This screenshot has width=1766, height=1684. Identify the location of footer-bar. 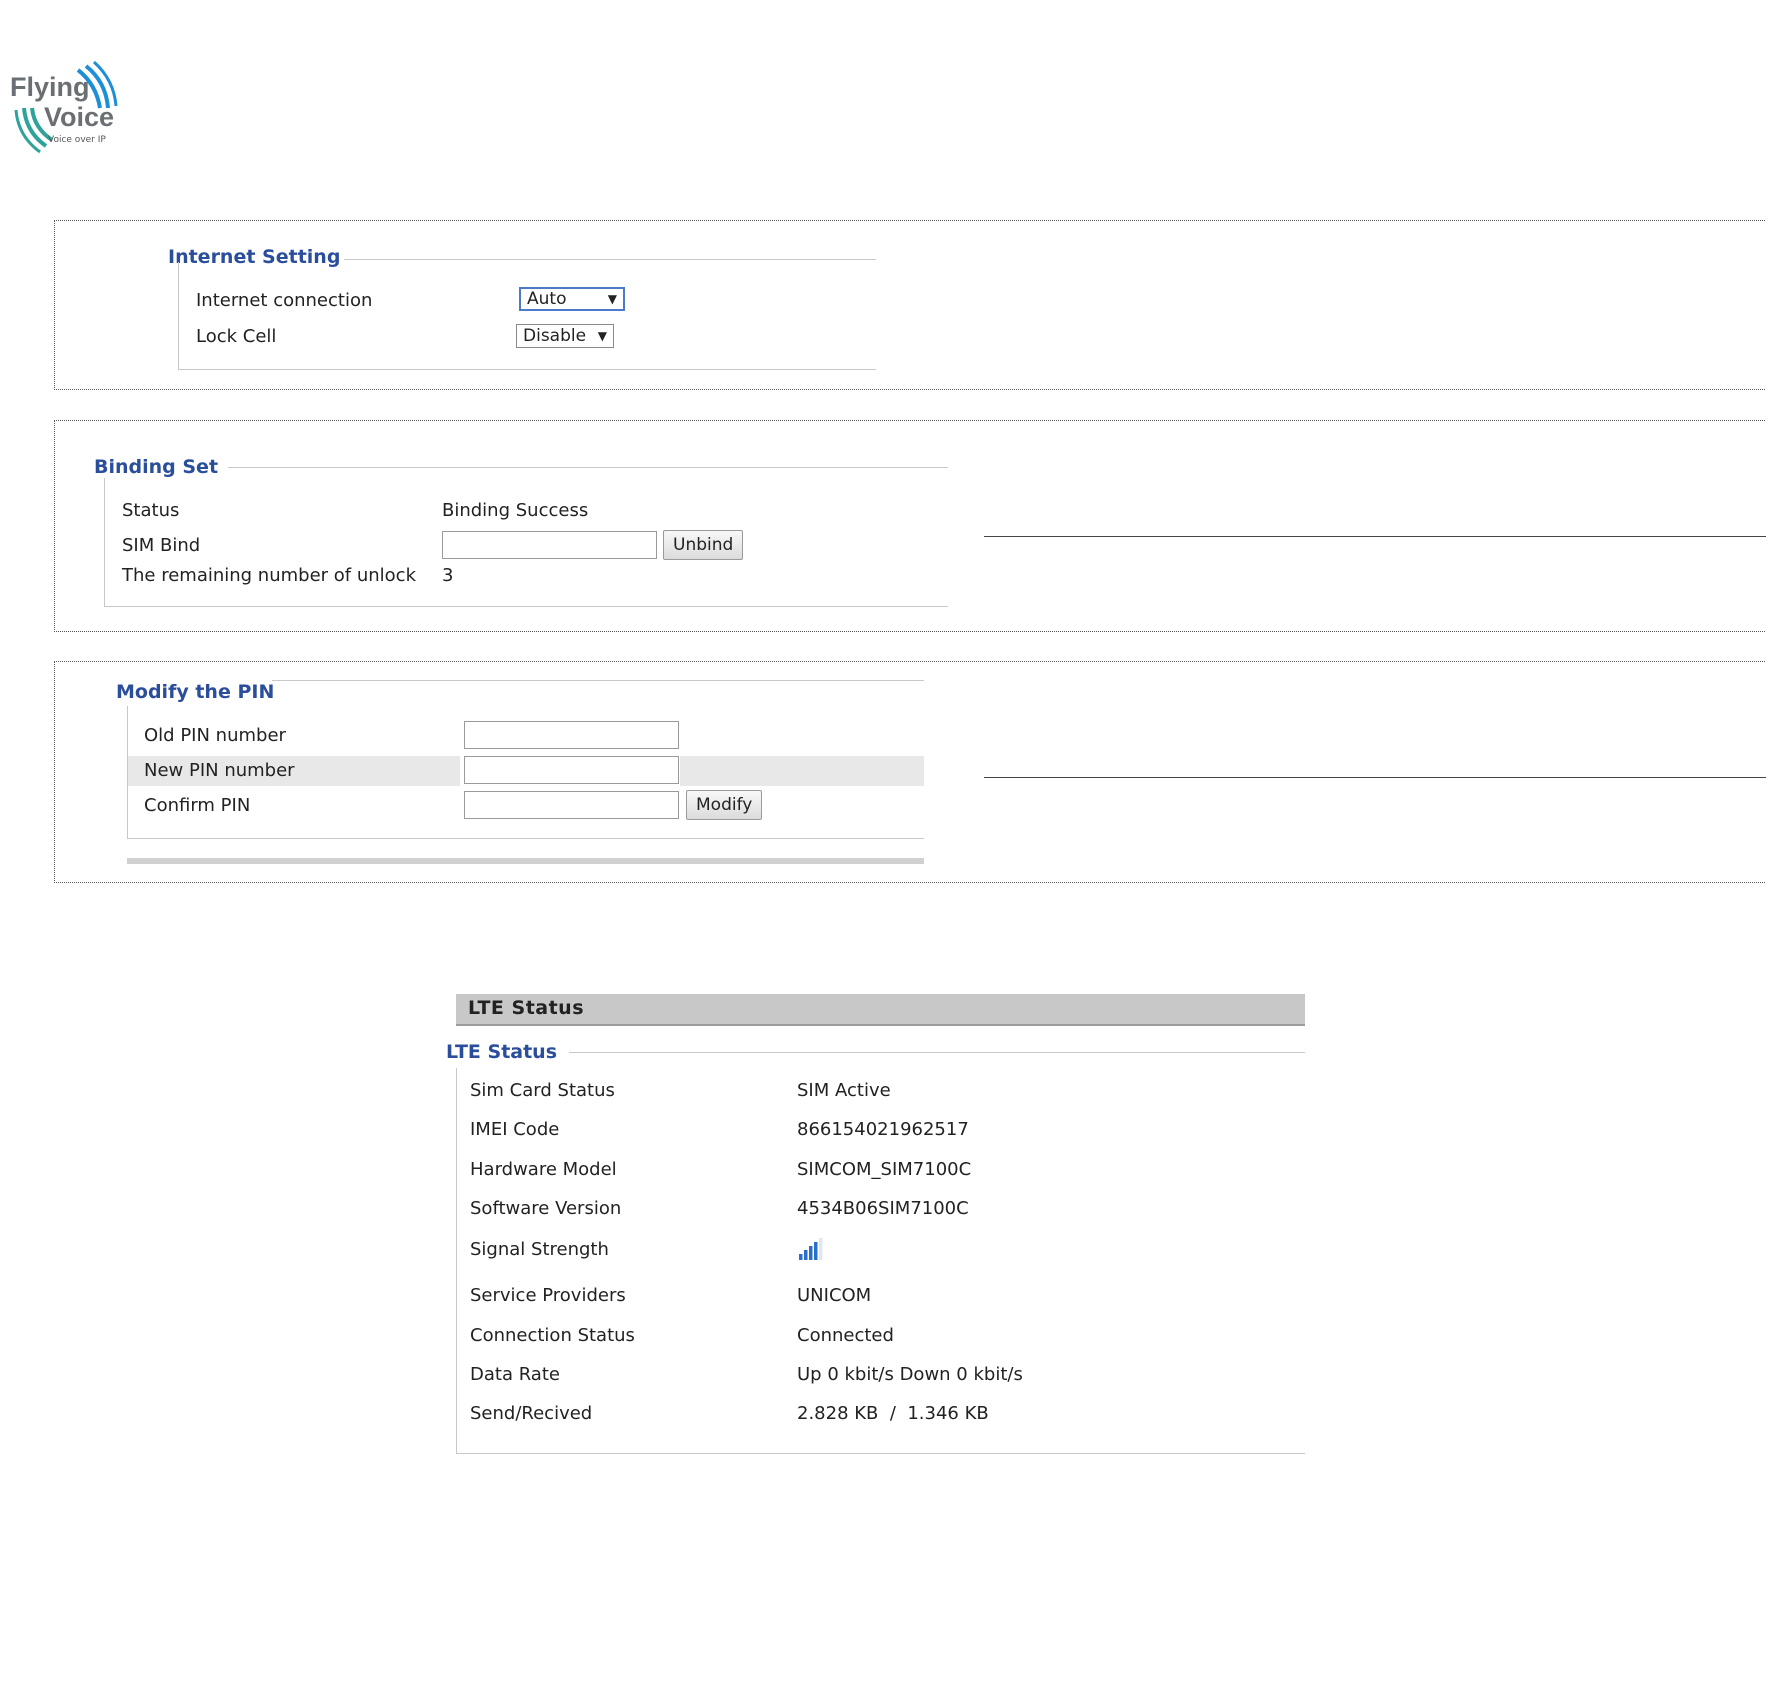
(525, 861).